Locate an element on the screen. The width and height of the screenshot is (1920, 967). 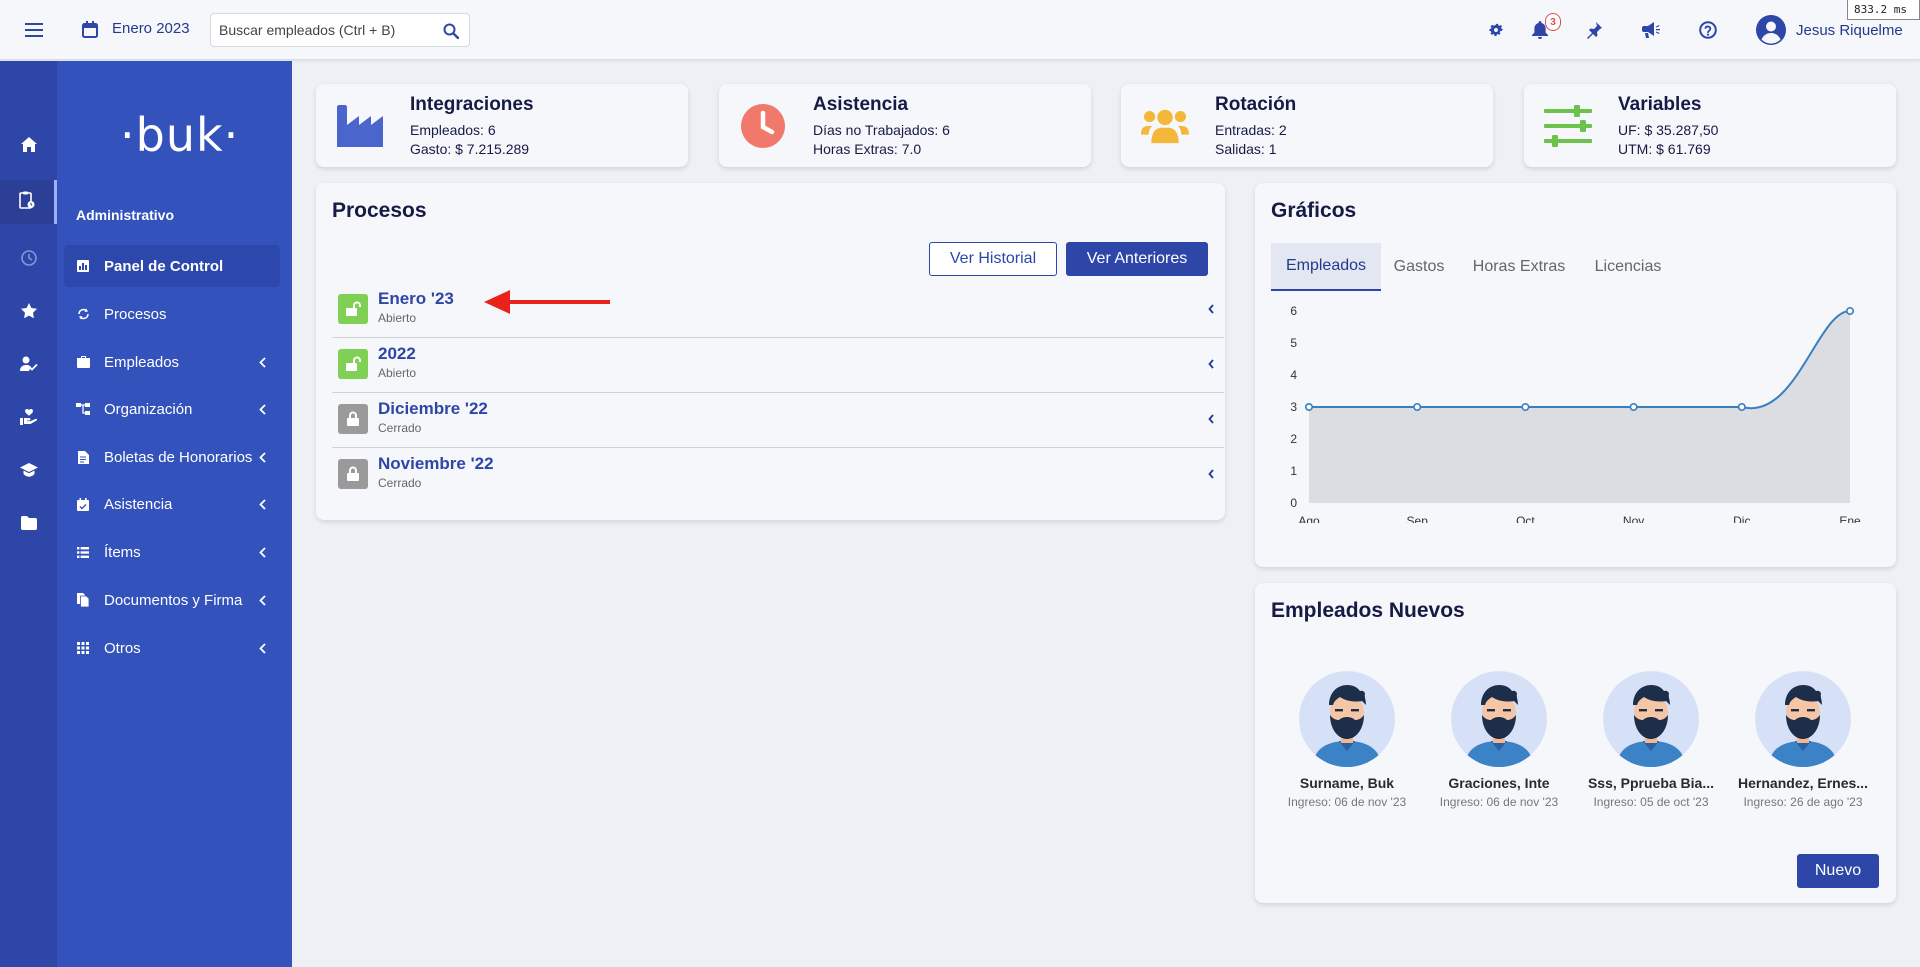
empleados-nuevos-title: Empleados Nuevos is located at coordinates (1368, 610).